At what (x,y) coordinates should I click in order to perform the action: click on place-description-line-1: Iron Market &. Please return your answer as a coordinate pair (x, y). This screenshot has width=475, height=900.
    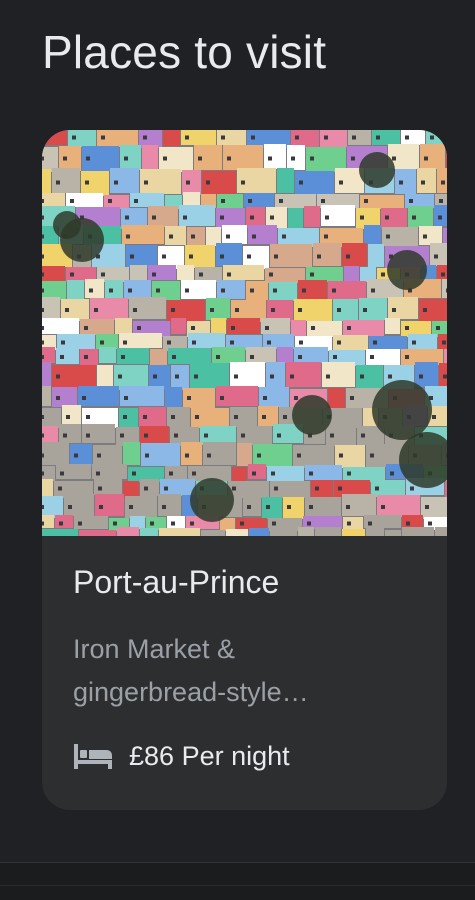
    Looking at the image, I should click on (154, 649).